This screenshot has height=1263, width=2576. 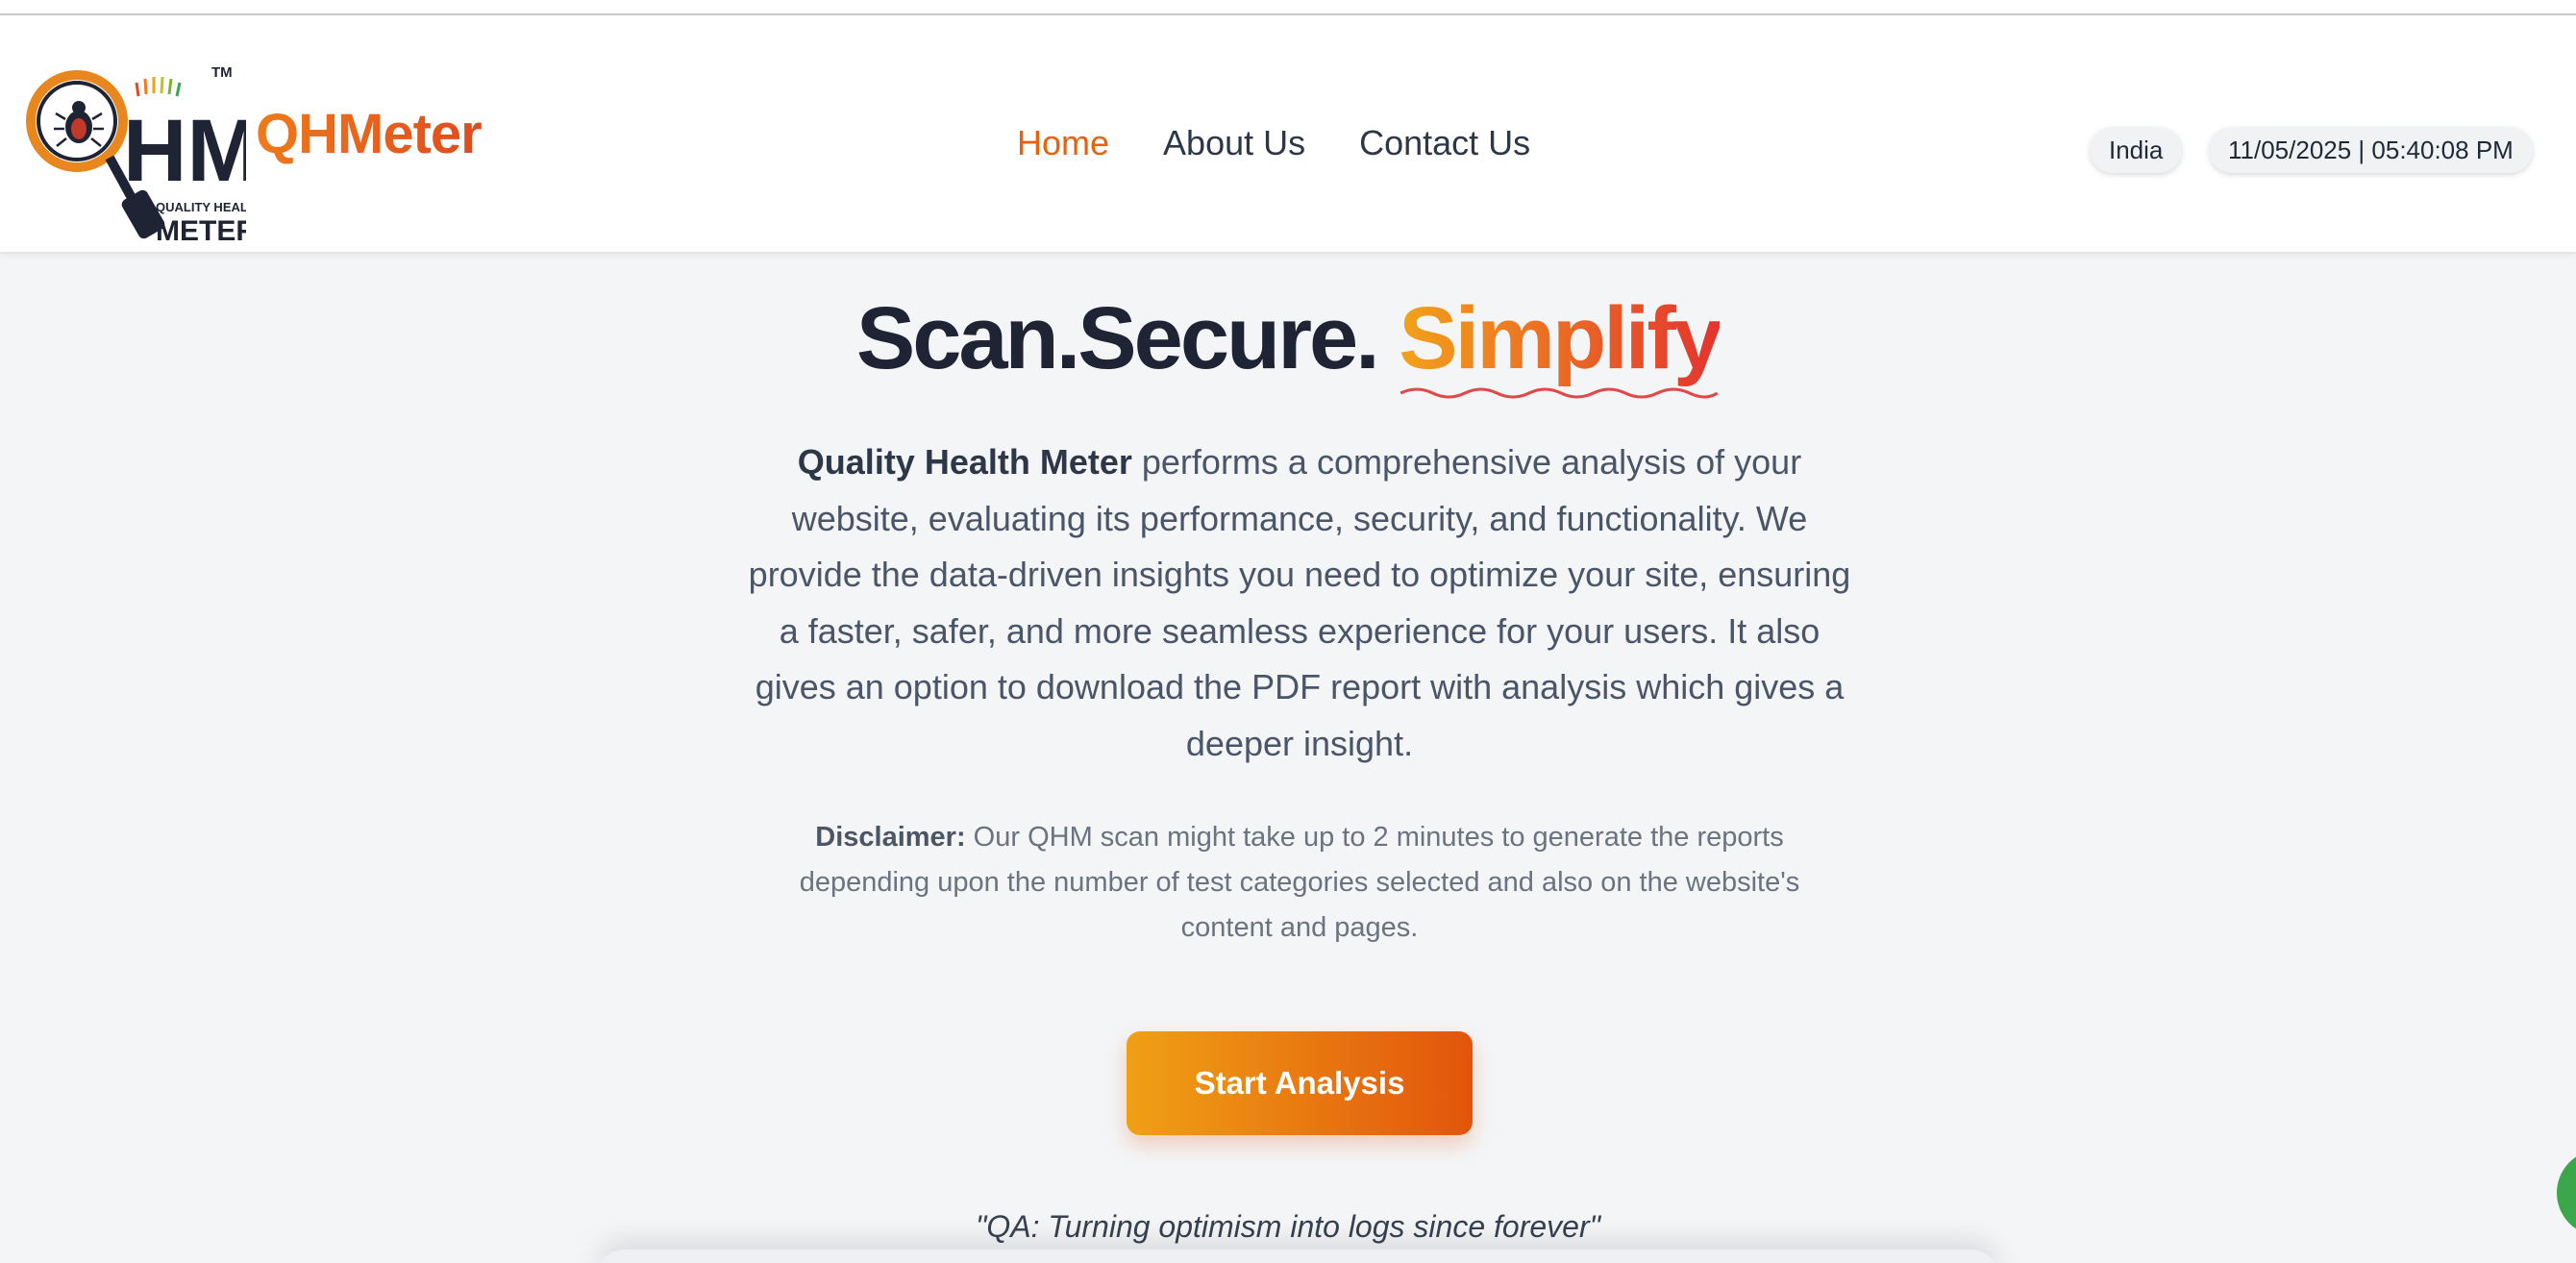 I want to click on content-card-edge, so click(x=1297, y=1256).